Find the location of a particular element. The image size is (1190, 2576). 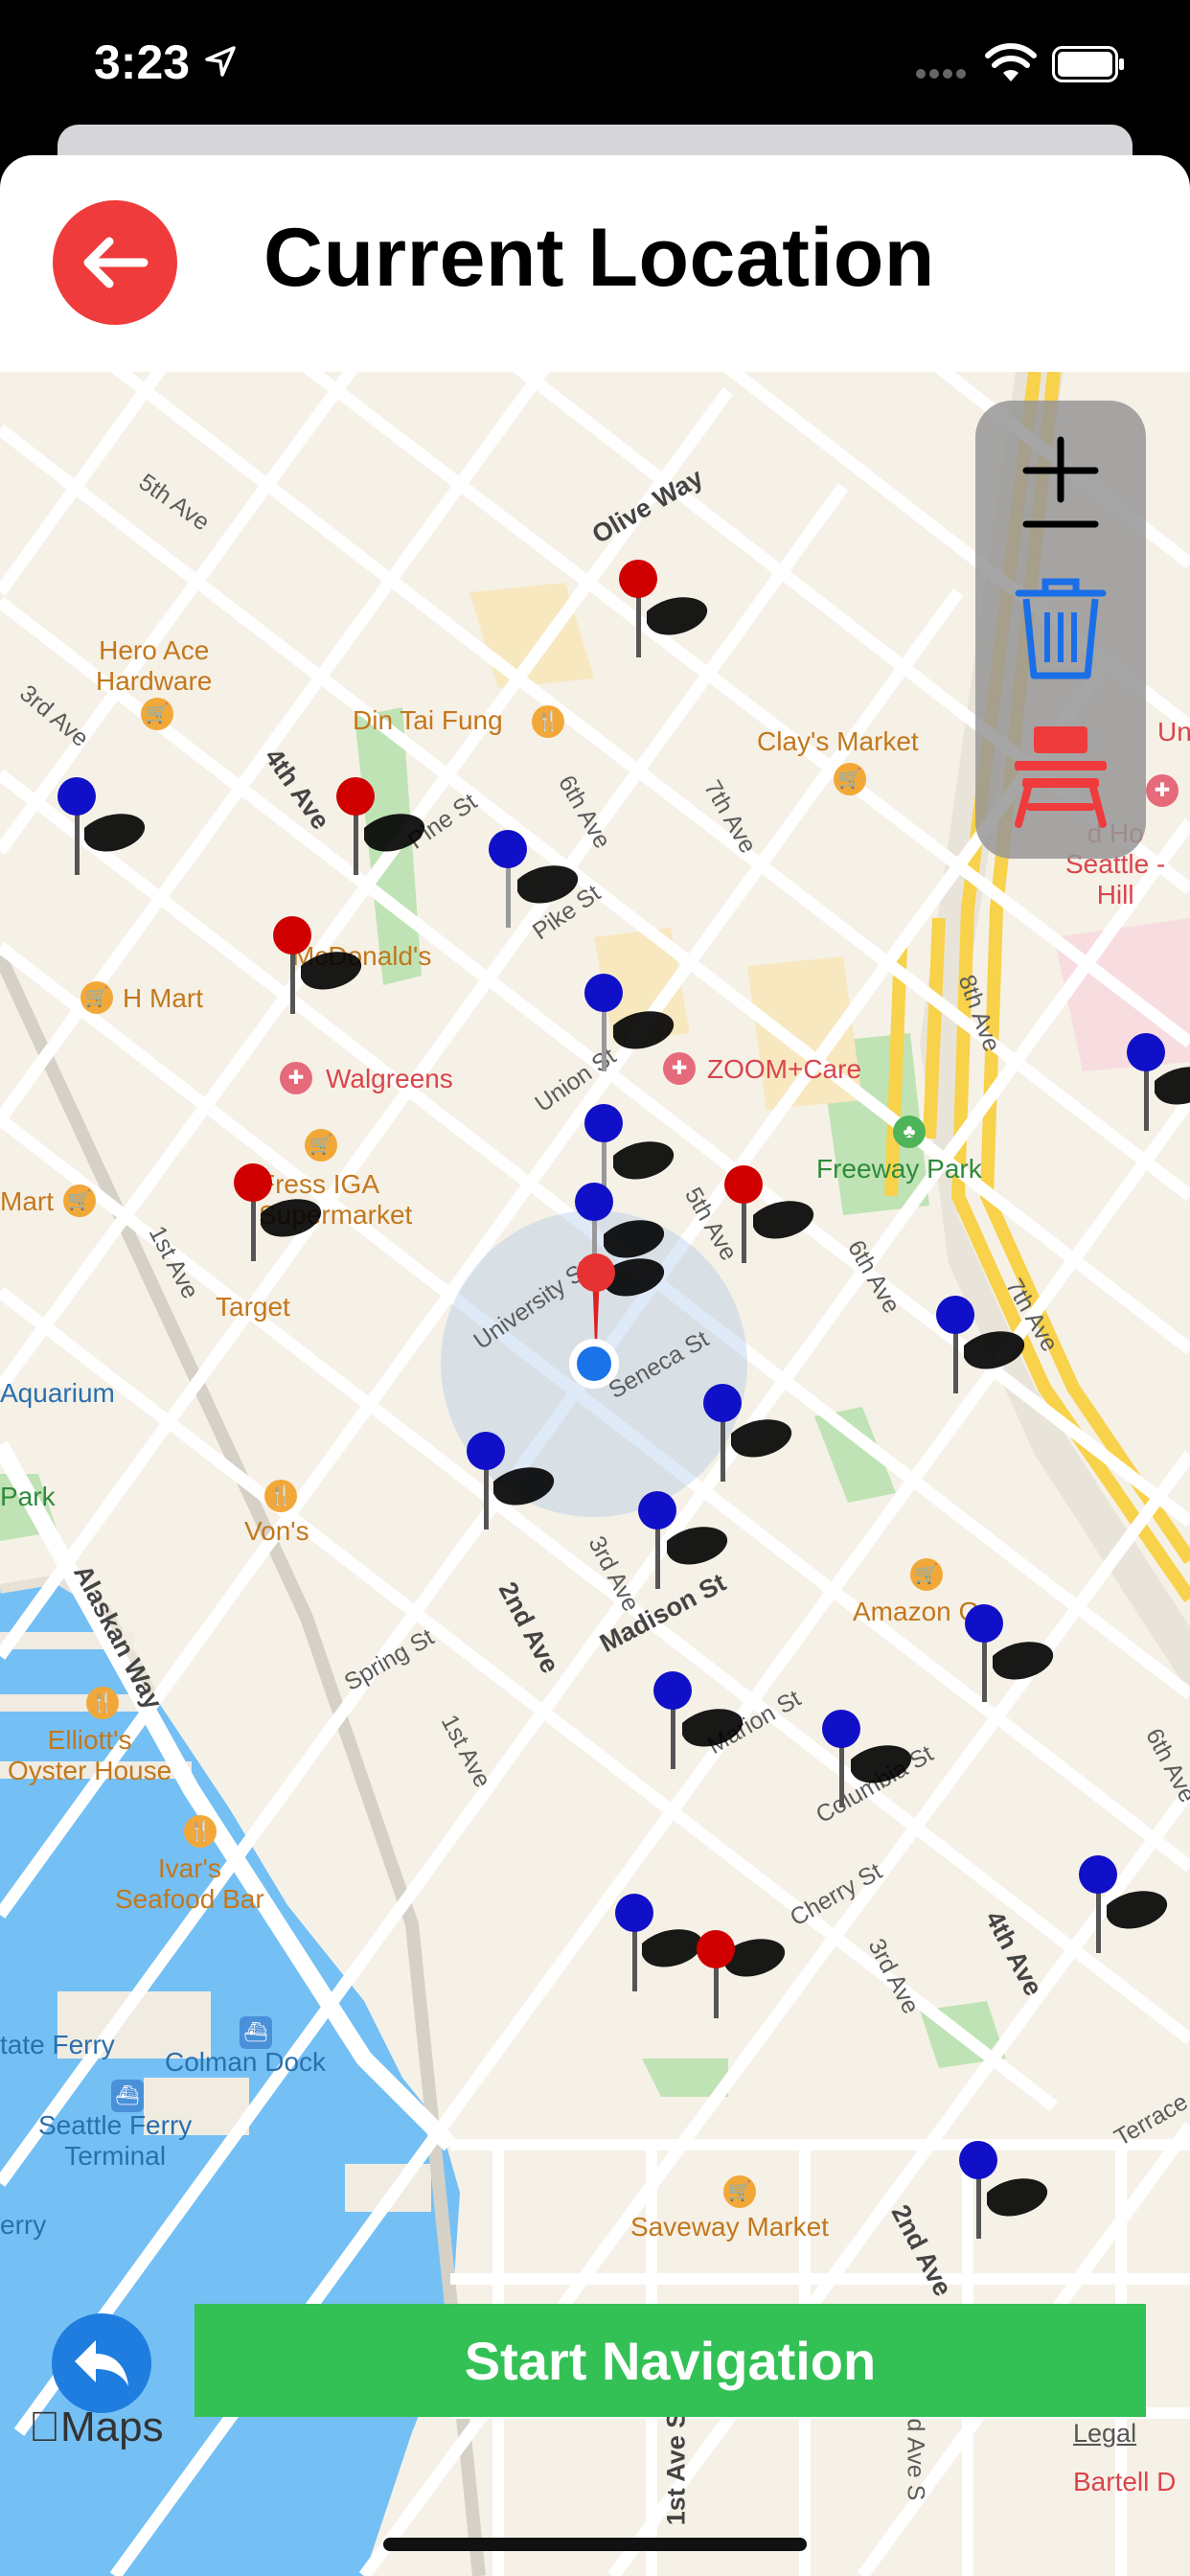

poi-label: tate Ferry is located at coordinates (58, 2045).